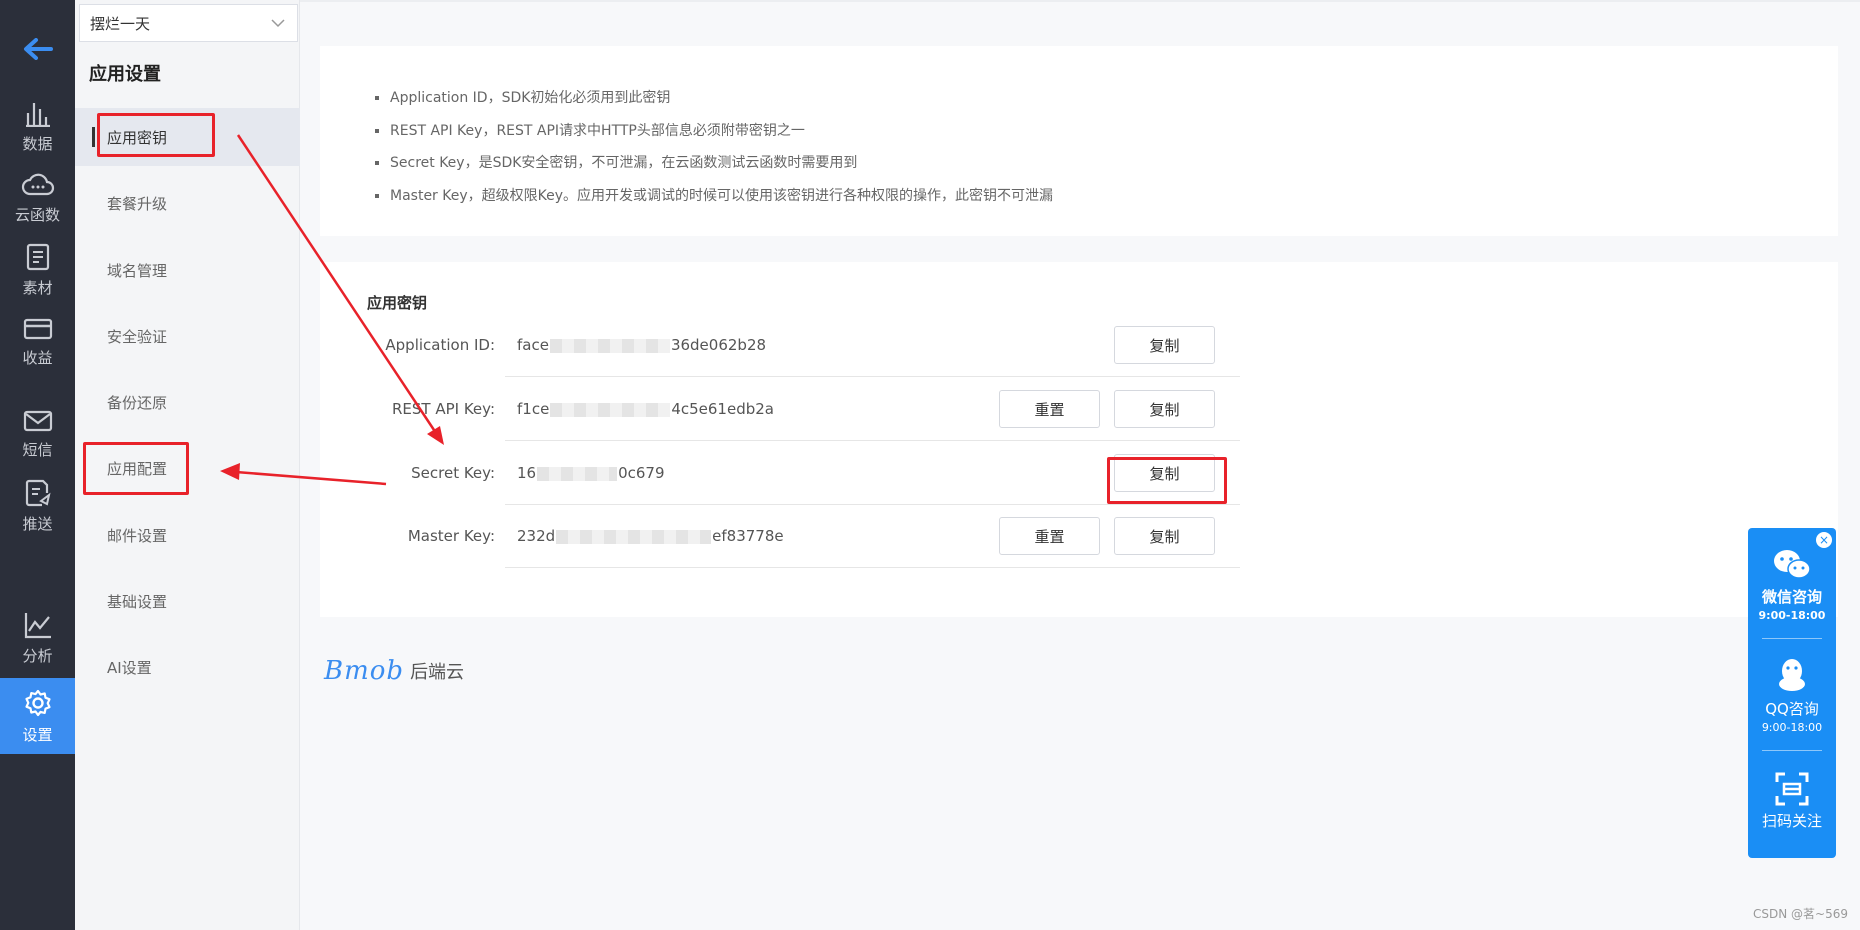 The height and width of the screenshot is (930, 1860). Describe the element at coordinates (187, 667) in the screenshot. I see `sidebar-item-ai: AI设置` at that location.